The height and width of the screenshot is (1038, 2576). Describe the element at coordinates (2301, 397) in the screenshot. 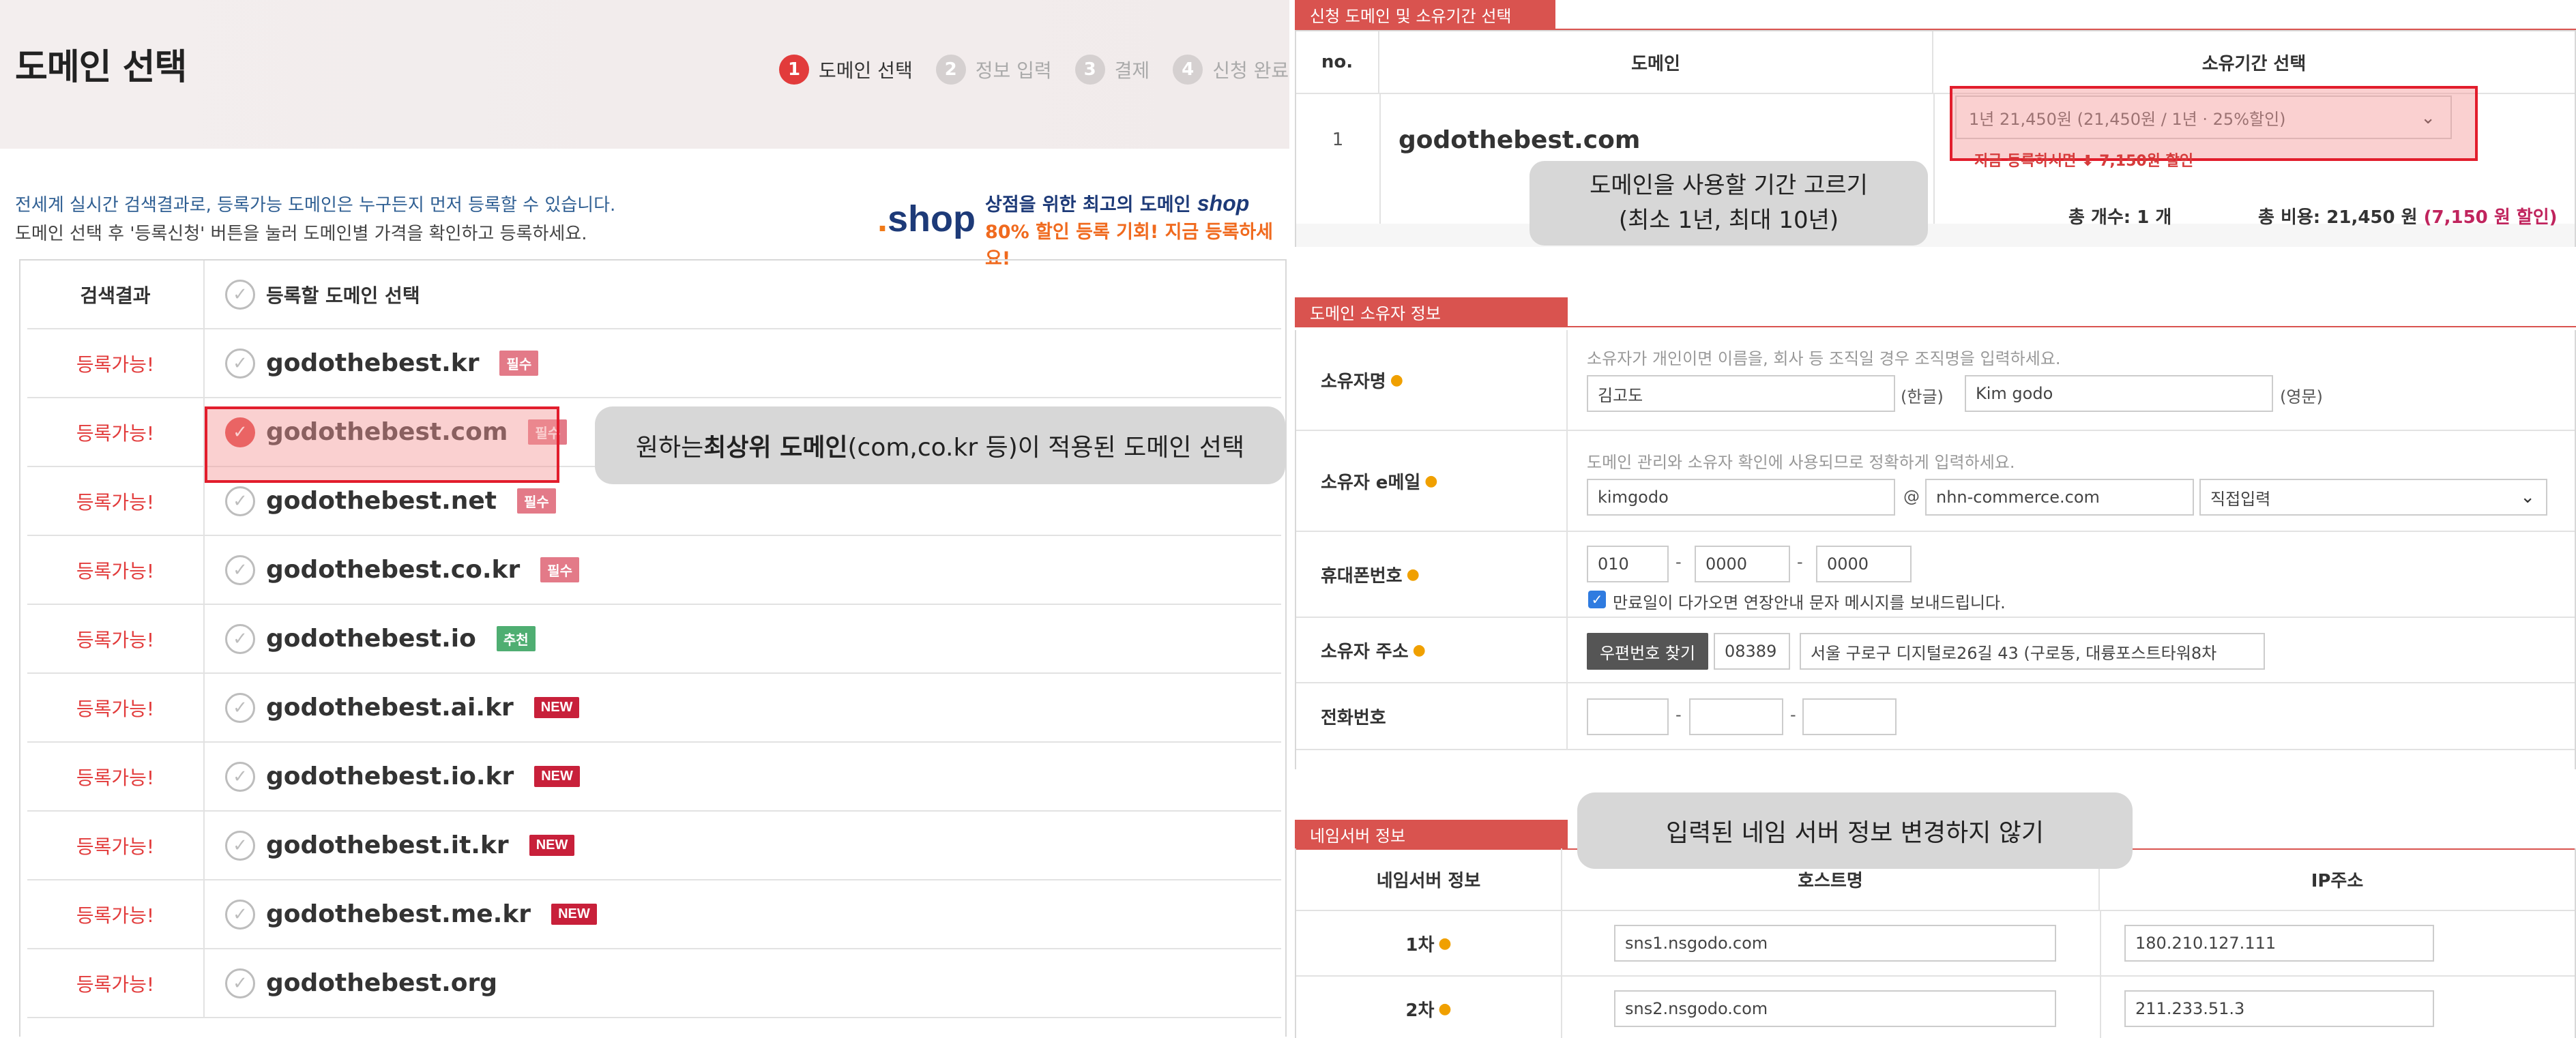

I see `english-suffix: (영문)` at that location.